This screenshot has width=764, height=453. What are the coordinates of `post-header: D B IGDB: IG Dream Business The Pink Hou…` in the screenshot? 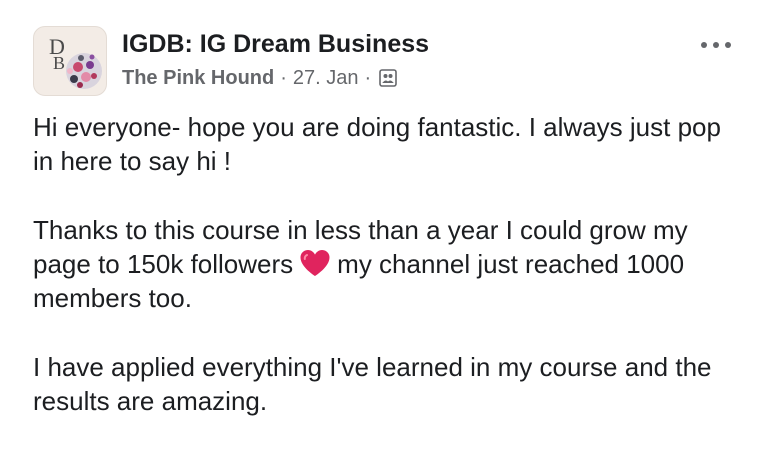 It's located at (383, 61).